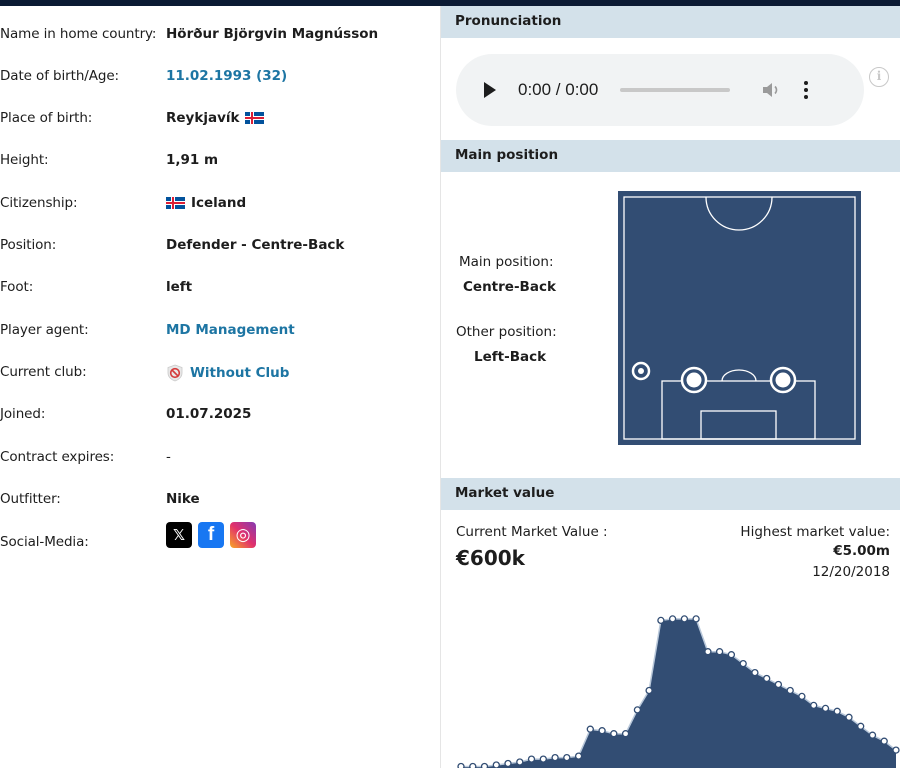 The height and width of the screenshot is (768, 900). I want to click on club-name: Without Club, so click(240, 373).